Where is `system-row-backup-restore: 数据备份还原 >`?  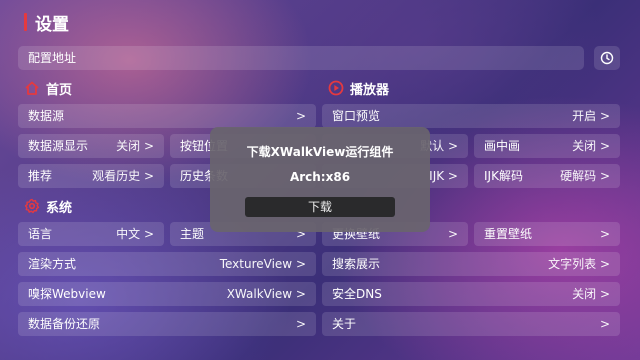
system-row-backup-restore: 数据备份还原 > is located at coordinates (167, 324).